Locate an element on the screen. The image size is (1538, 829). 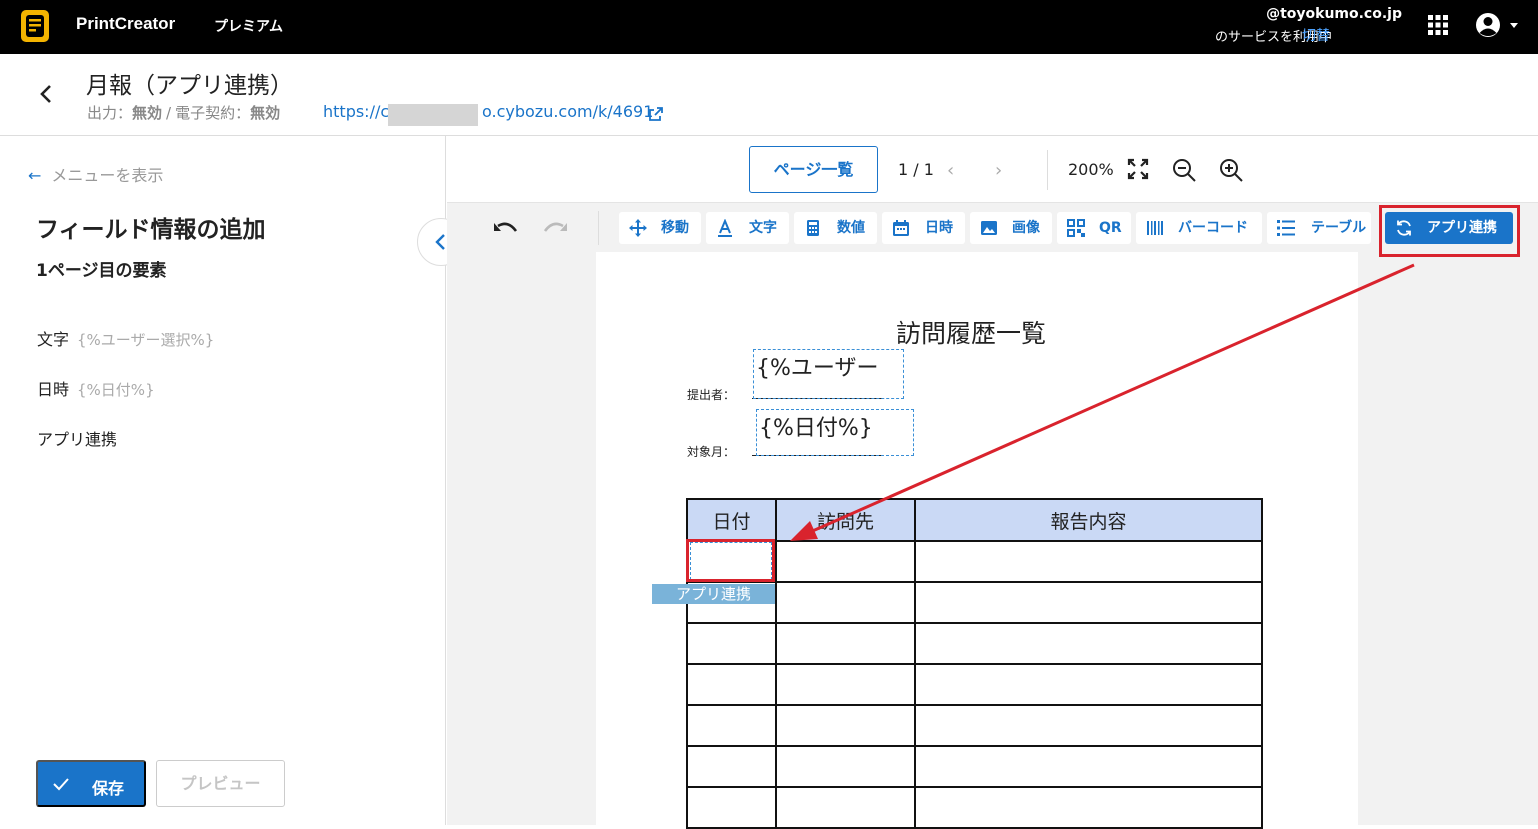
annotation-highlight-cell is located at coordinates (730, 560).